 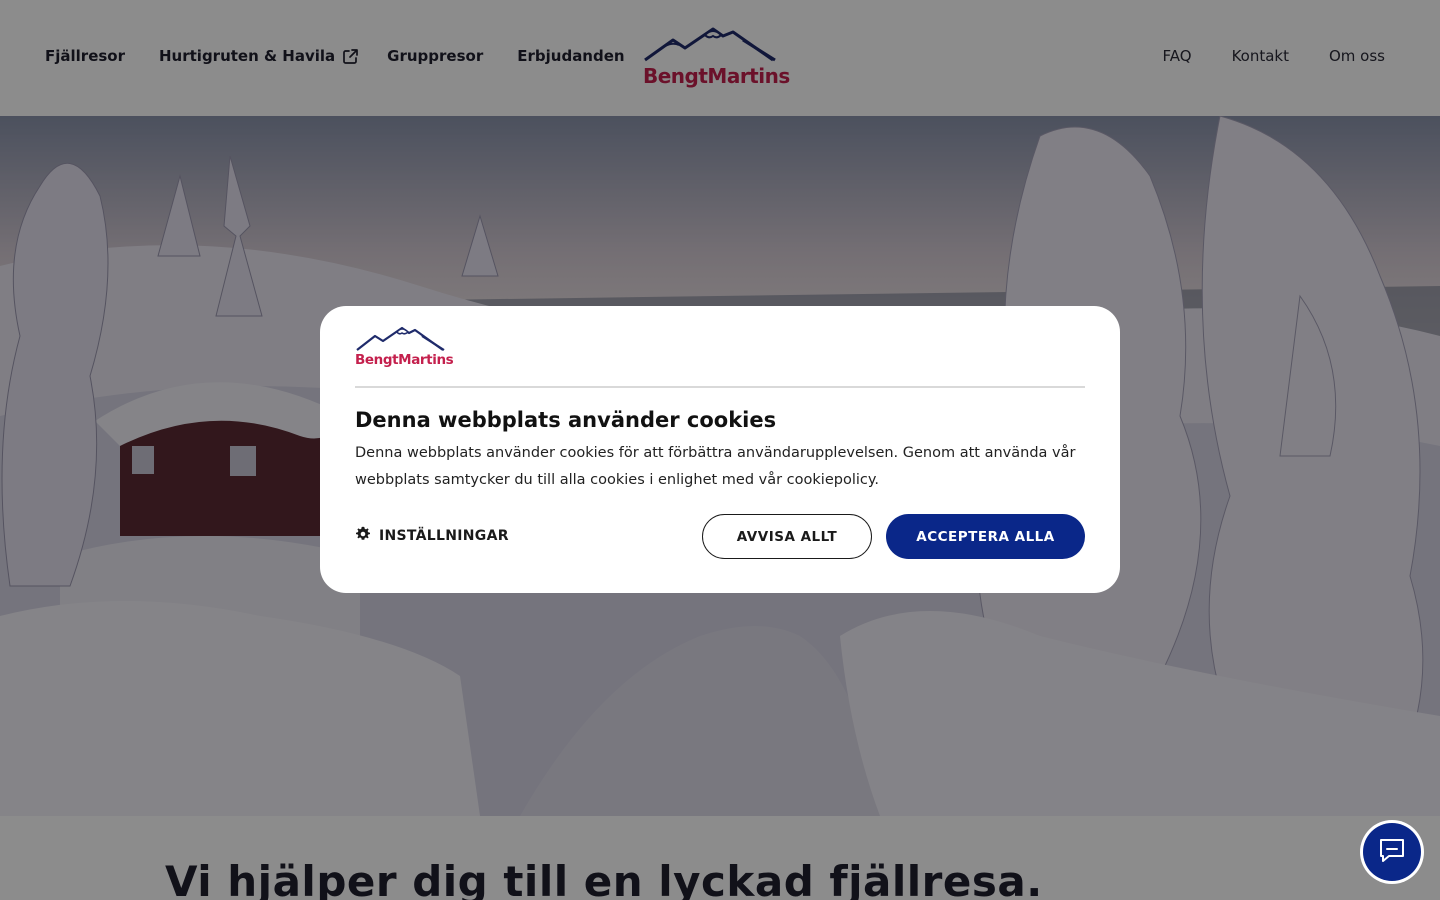 I want to click on chat-bubble-icon, so click(x=1392, y=852).